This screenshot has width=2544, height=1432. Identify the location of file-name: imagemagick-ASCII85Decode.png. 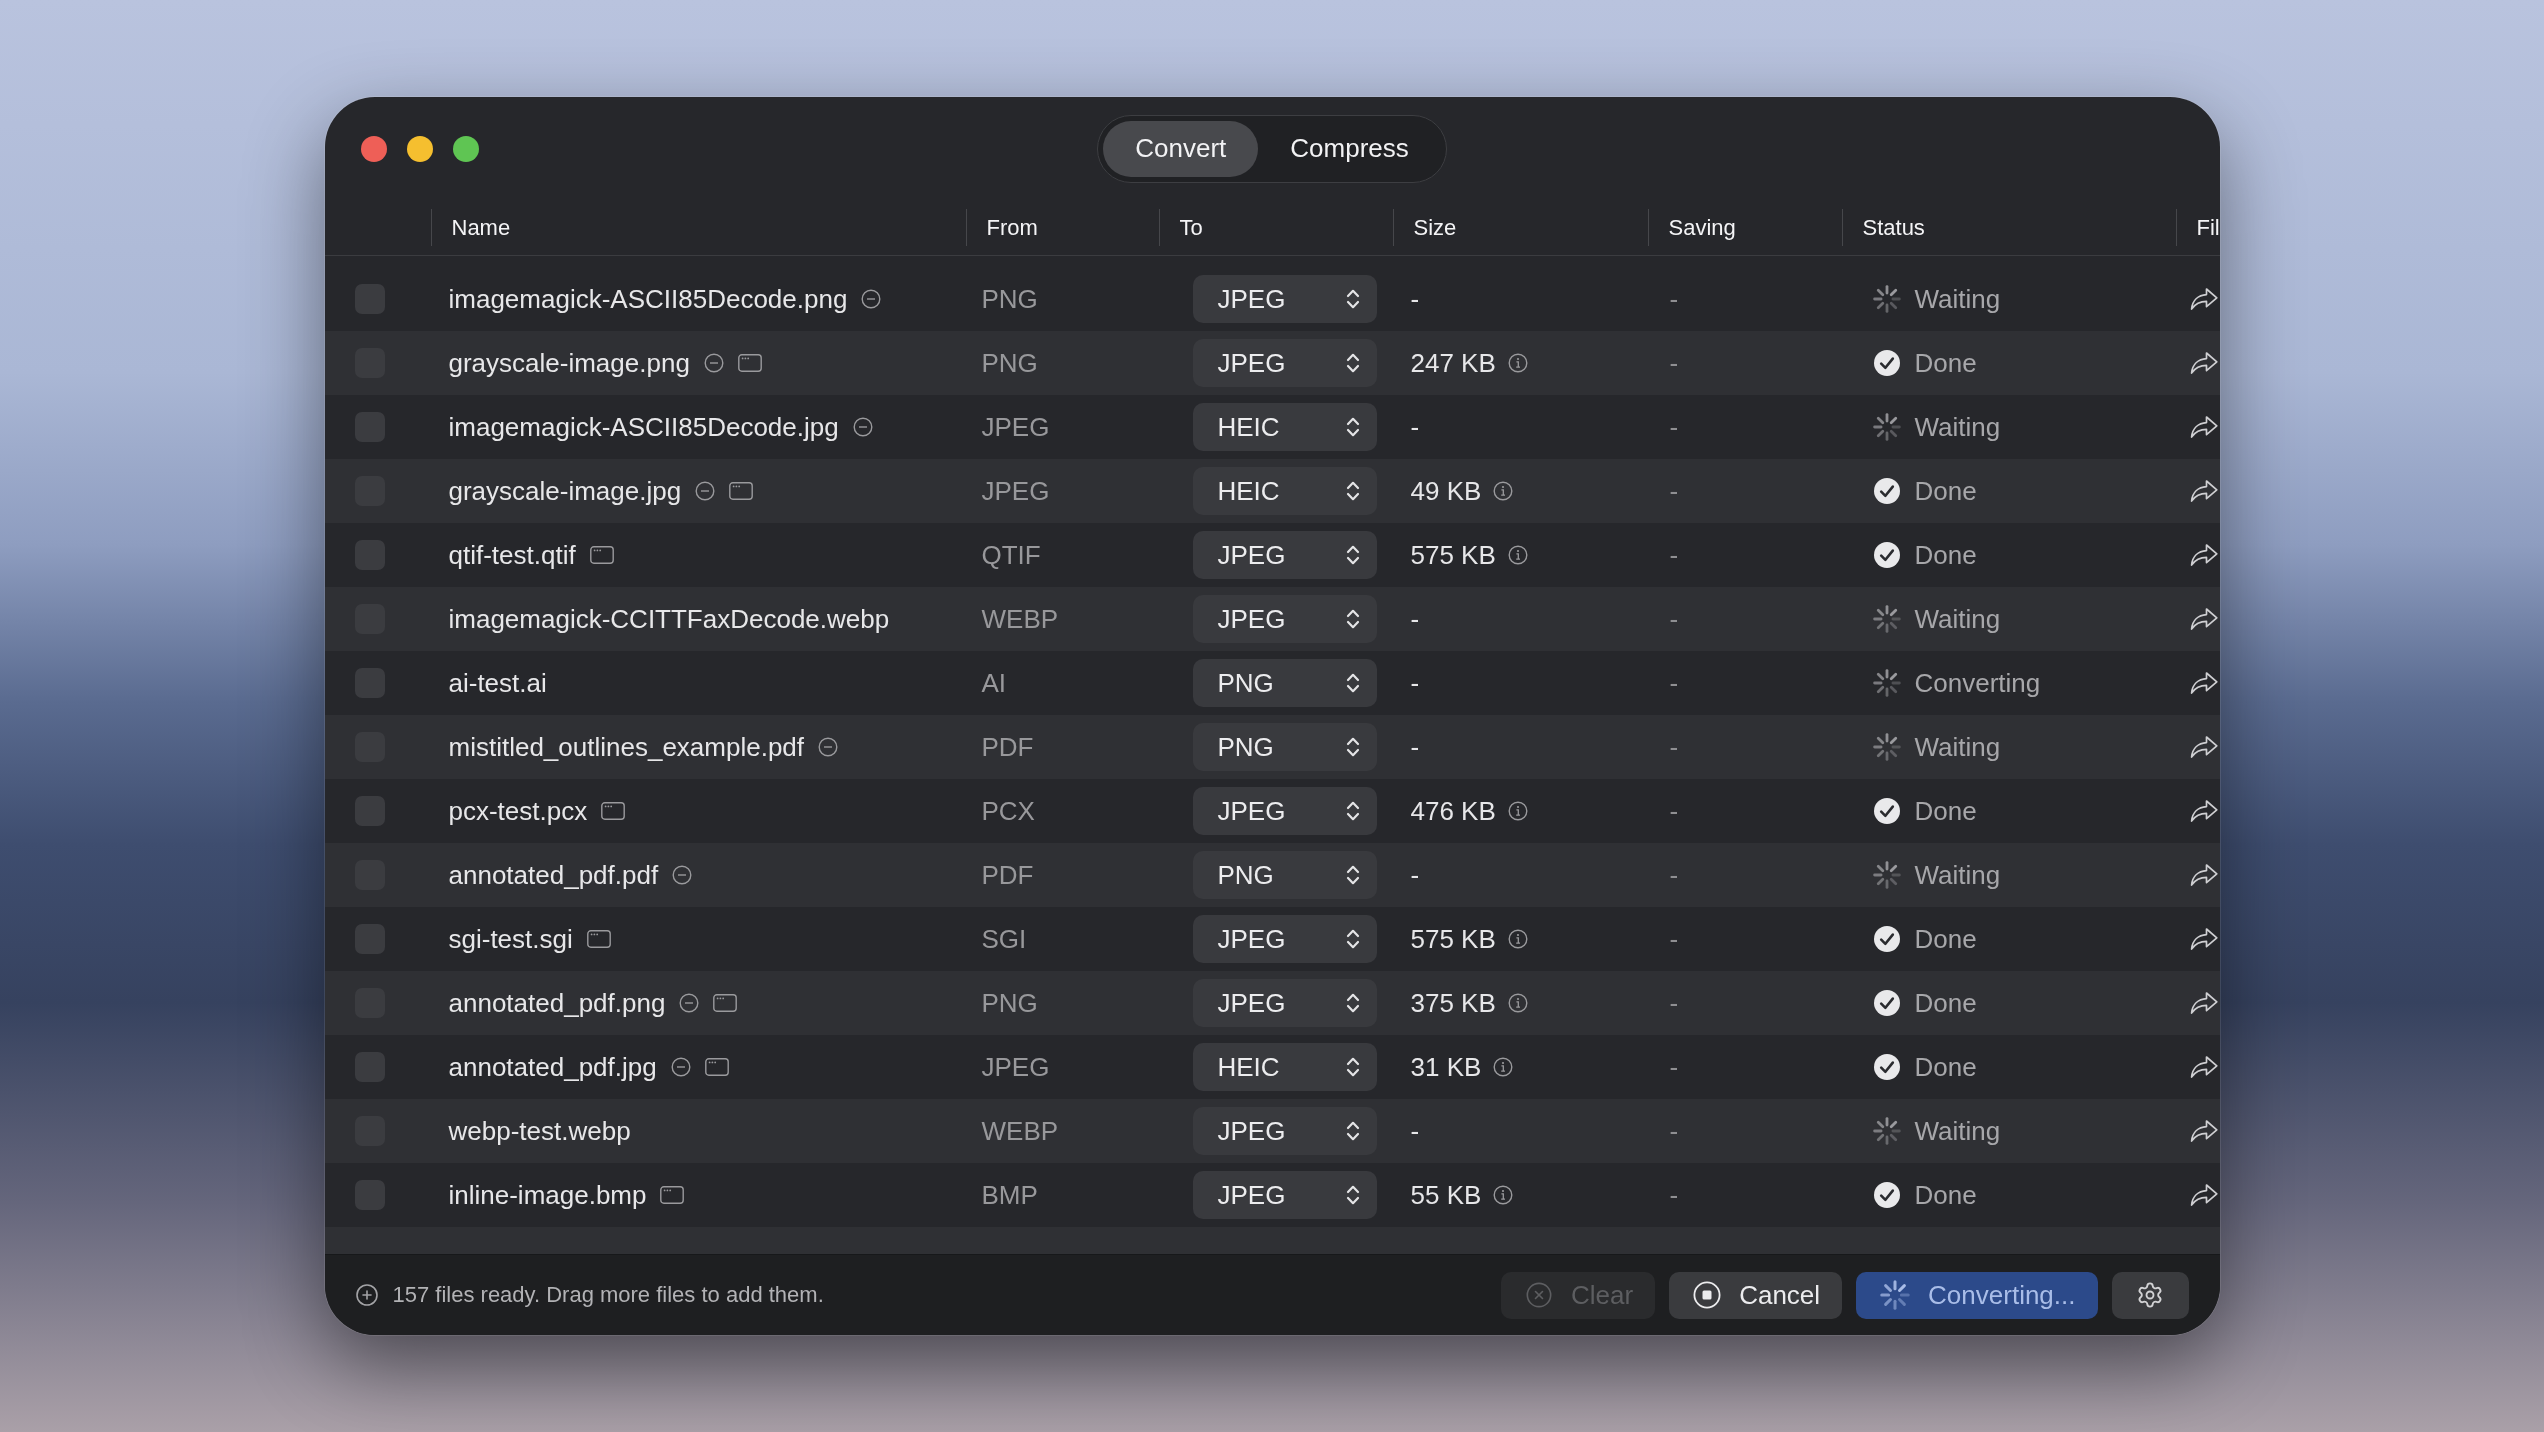
(648, 299).